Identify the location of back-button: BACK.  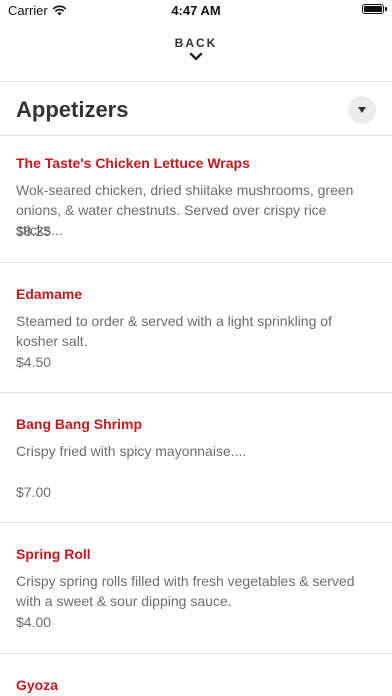
(196, 49).